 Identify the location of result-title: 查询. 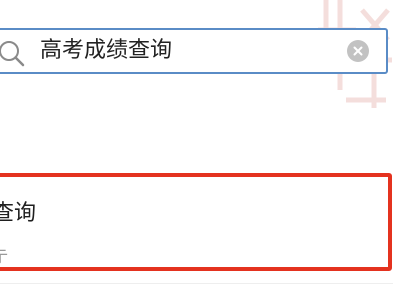
(18, 213).